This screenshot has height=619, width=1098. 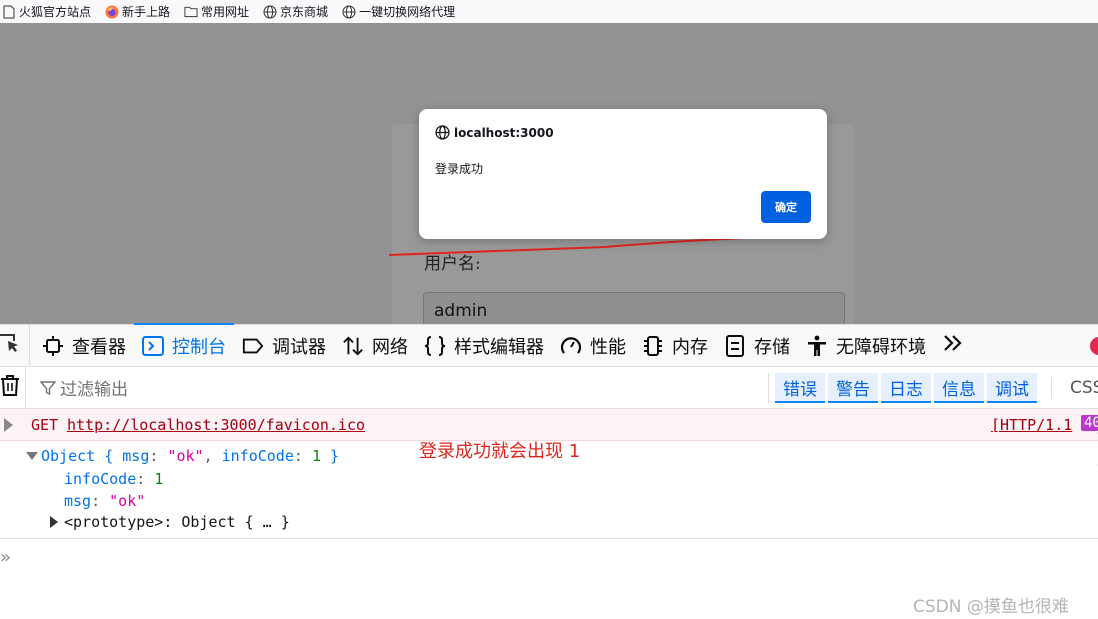 What do you see at coordinates (407, 12) in the screenshot?
I see `bookmark-label: 一键切换网络代理` at bounding box center [407, 12].